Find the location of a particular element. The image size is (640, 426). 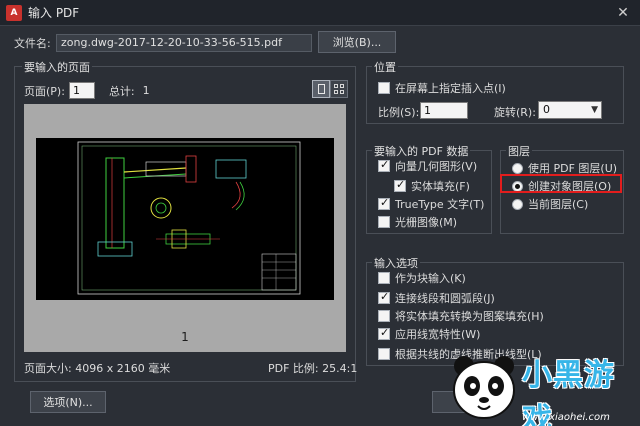

convert-fill-to-hatch-checkbox: 将实体填充转换为图案填充(H) is located at coordinates (461, 316).